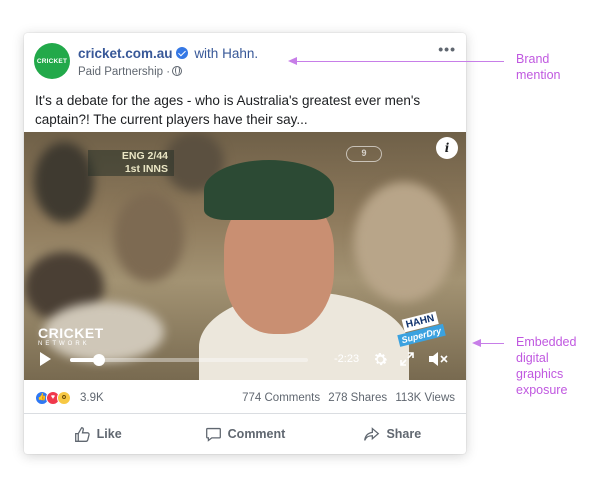  Describe the element at coordinates (542, 390) in the screenshot. I see `embedded-line-4: exposure` at that location.